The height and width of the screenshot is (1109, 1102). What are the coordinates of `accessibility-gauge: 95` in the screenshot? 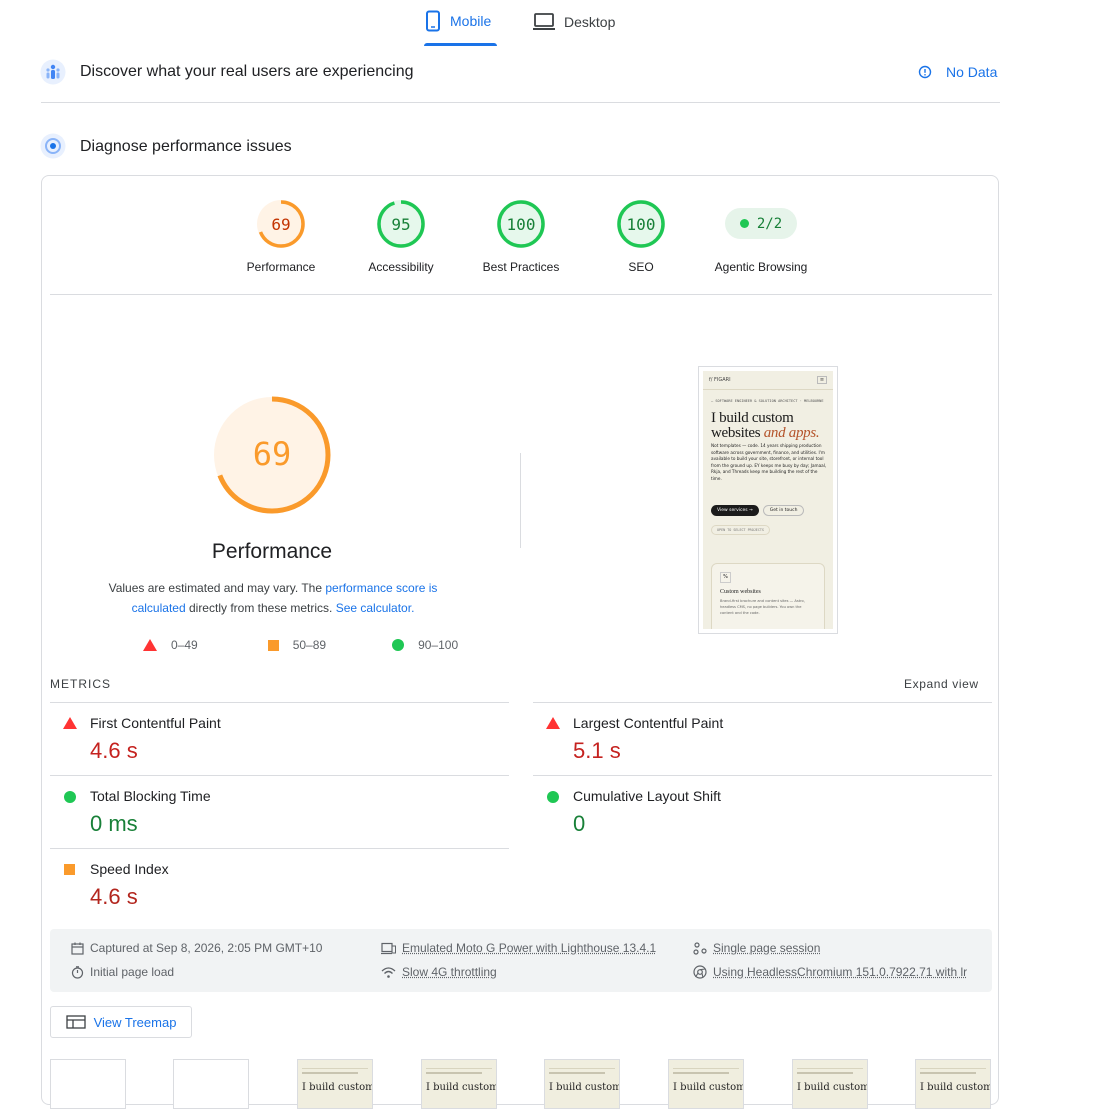 It's located at (401, 224).